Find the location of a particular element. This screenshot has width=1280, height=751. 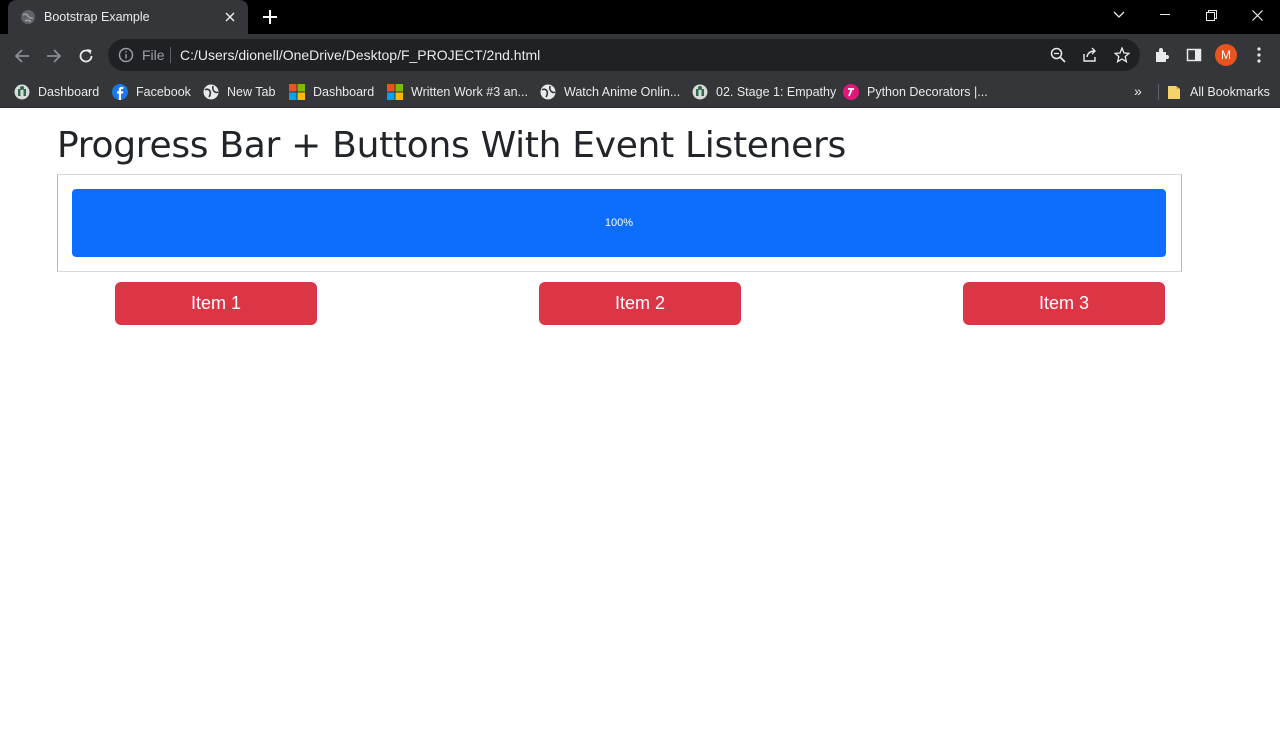

minimize-icon is located at coordinates (1165, 15).